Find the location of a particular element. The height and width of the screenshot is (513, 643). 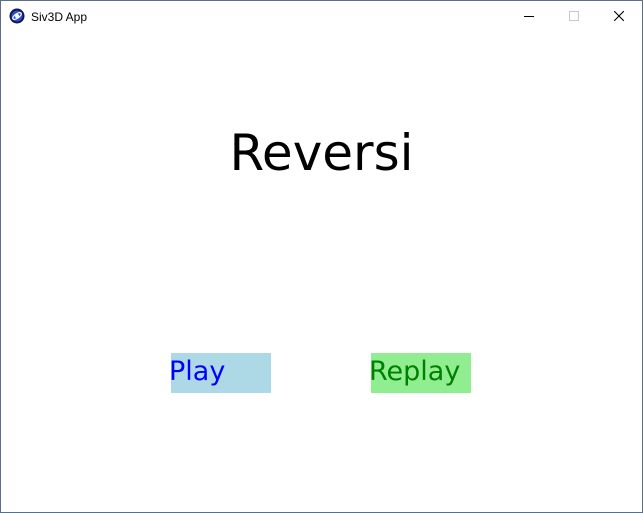

maximize-icon is located at coordinates (574, 16).